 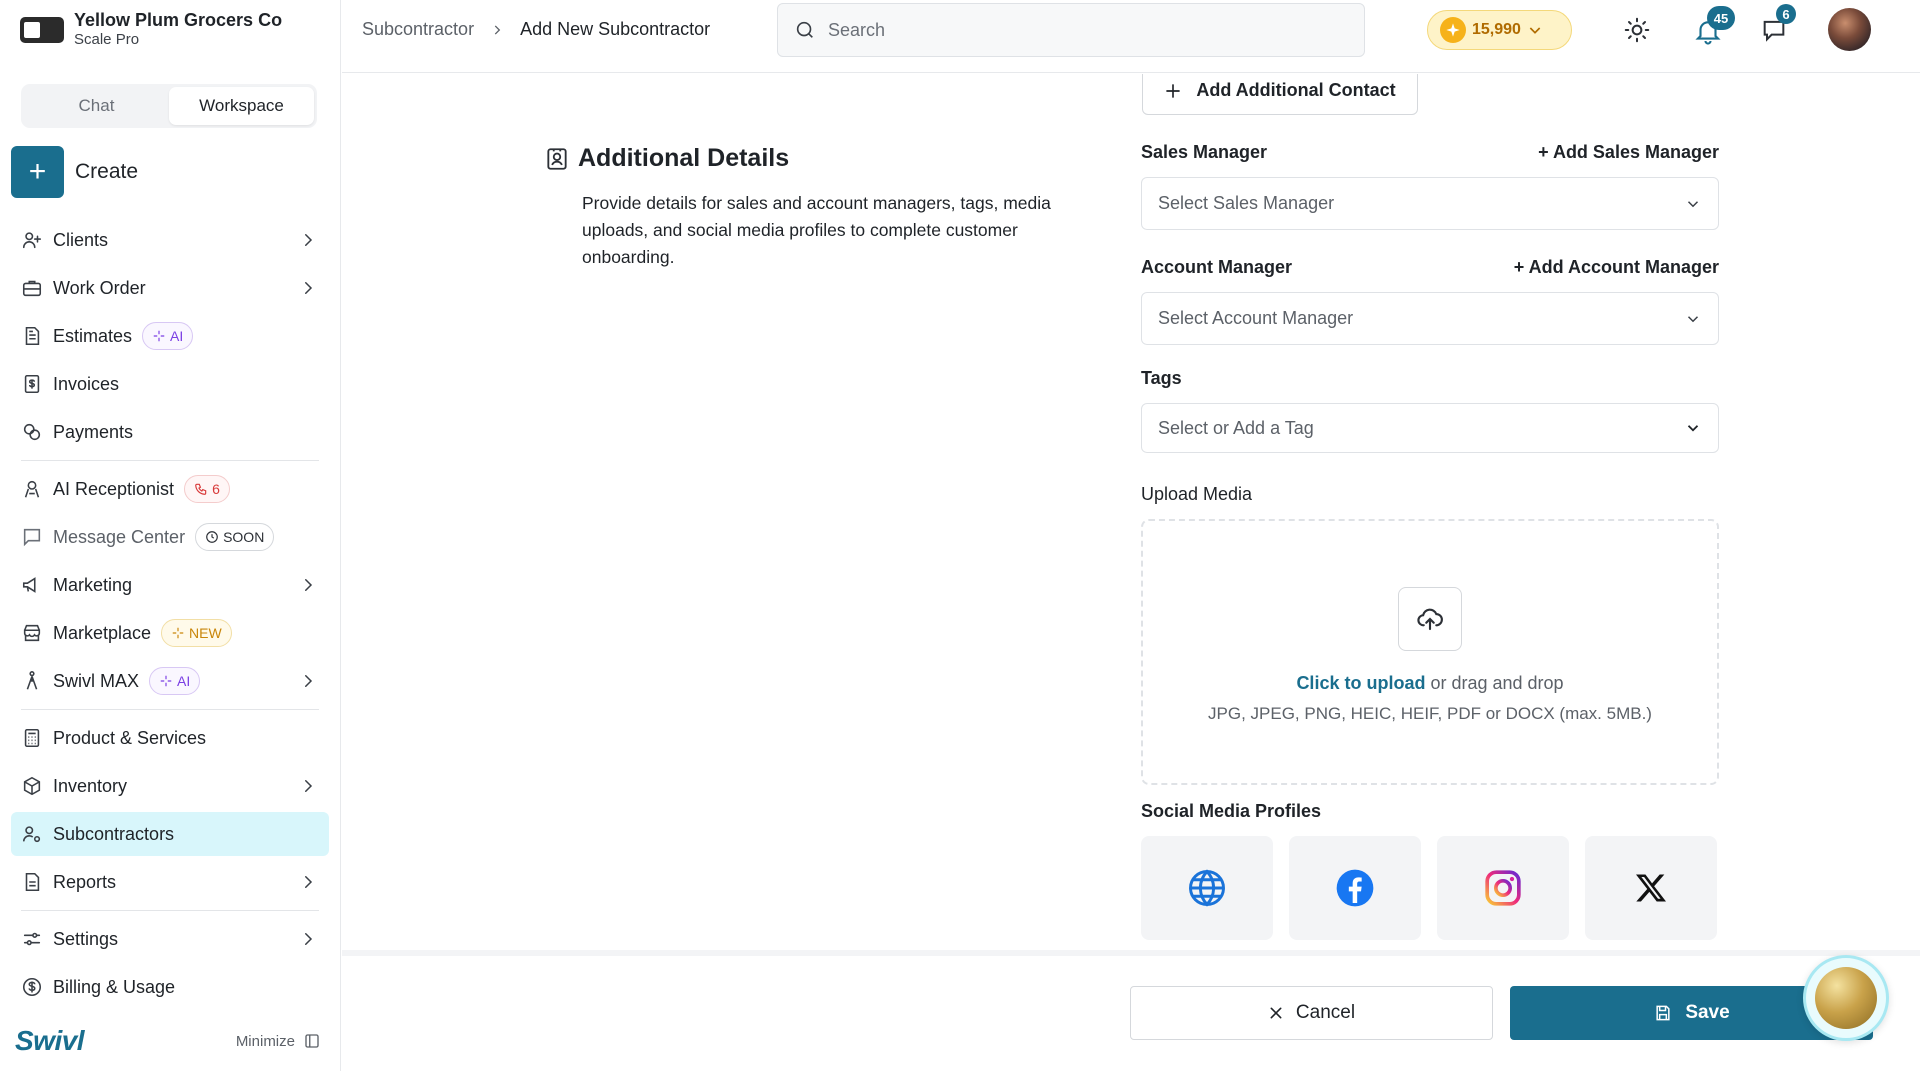 What do you see at coordinates (1499, 30) in the screenshot?
I see `coins-pill: 15,990` at bounding box center [1499, 30].